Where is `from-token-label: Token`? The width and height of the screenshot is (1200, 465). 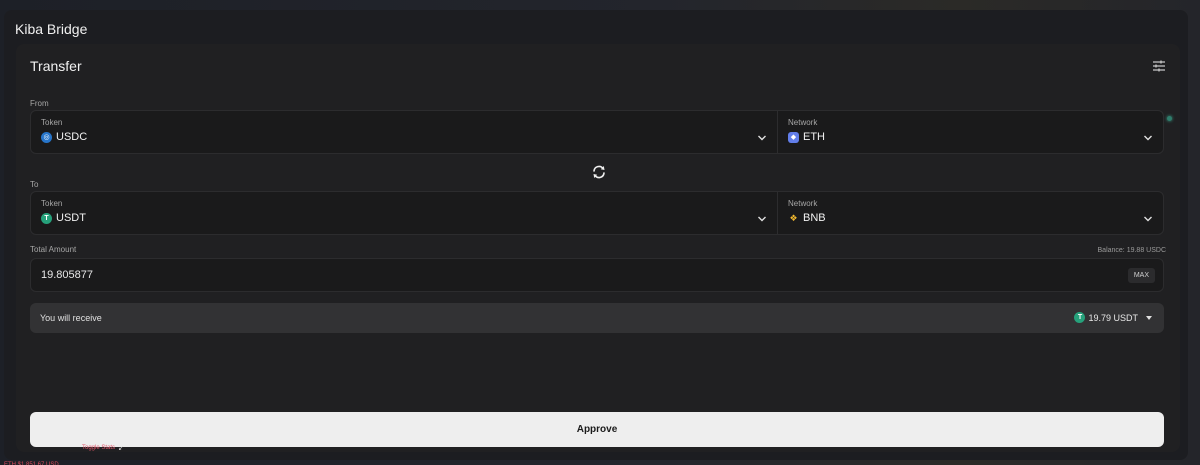 from-token-label: Token is located at coordinates (52, 122).